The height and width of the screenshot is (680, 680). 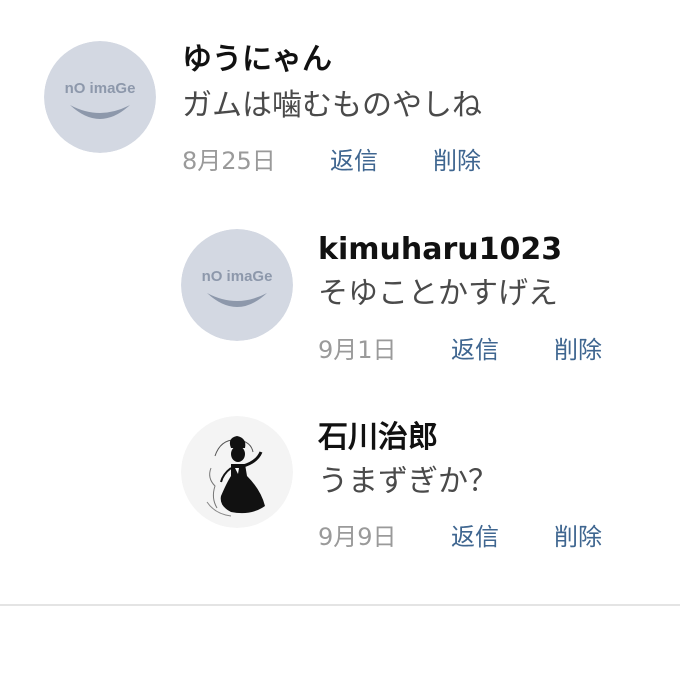 What do you see at coordinates (257, 60) in the screenshot?
I see `comment-author-name: ゆうにゃん` at bounding box center [257, 60].